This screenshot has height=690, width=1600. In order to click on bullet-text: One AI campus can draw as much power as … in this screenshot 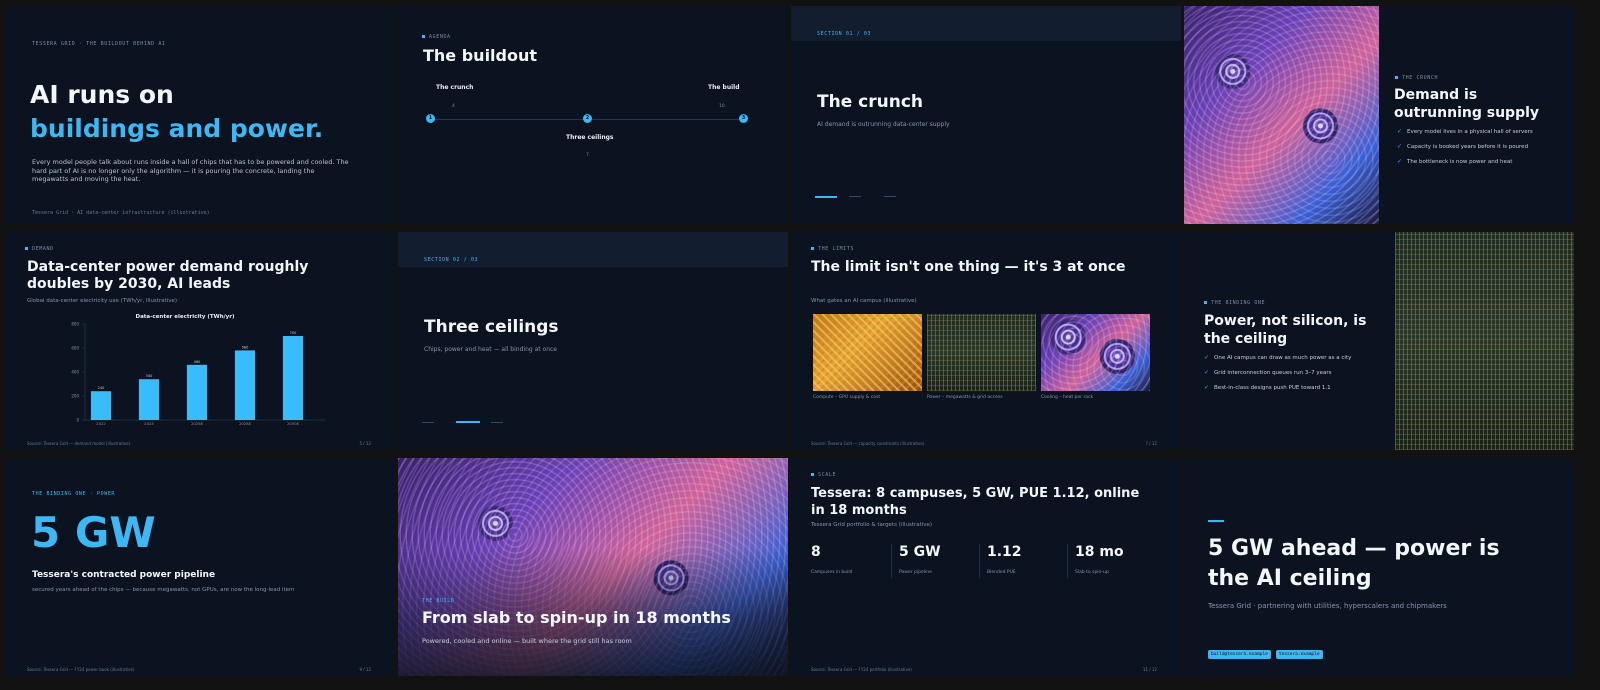, I will do `click(1283, 357)`.